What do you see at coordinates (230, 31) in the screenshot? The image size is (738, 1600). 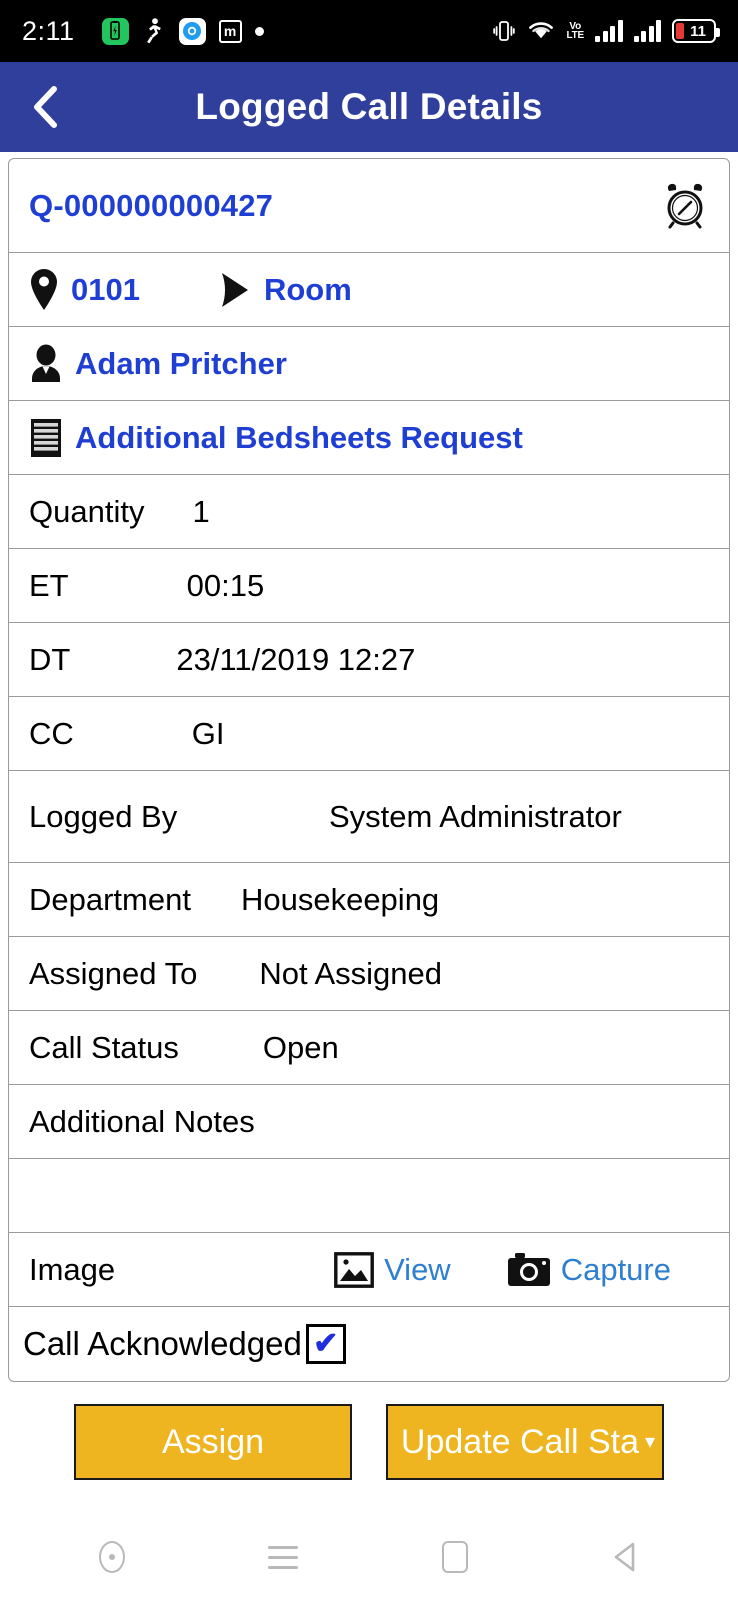 I see `app-m-icon: m` at bounding box center [230, 31].